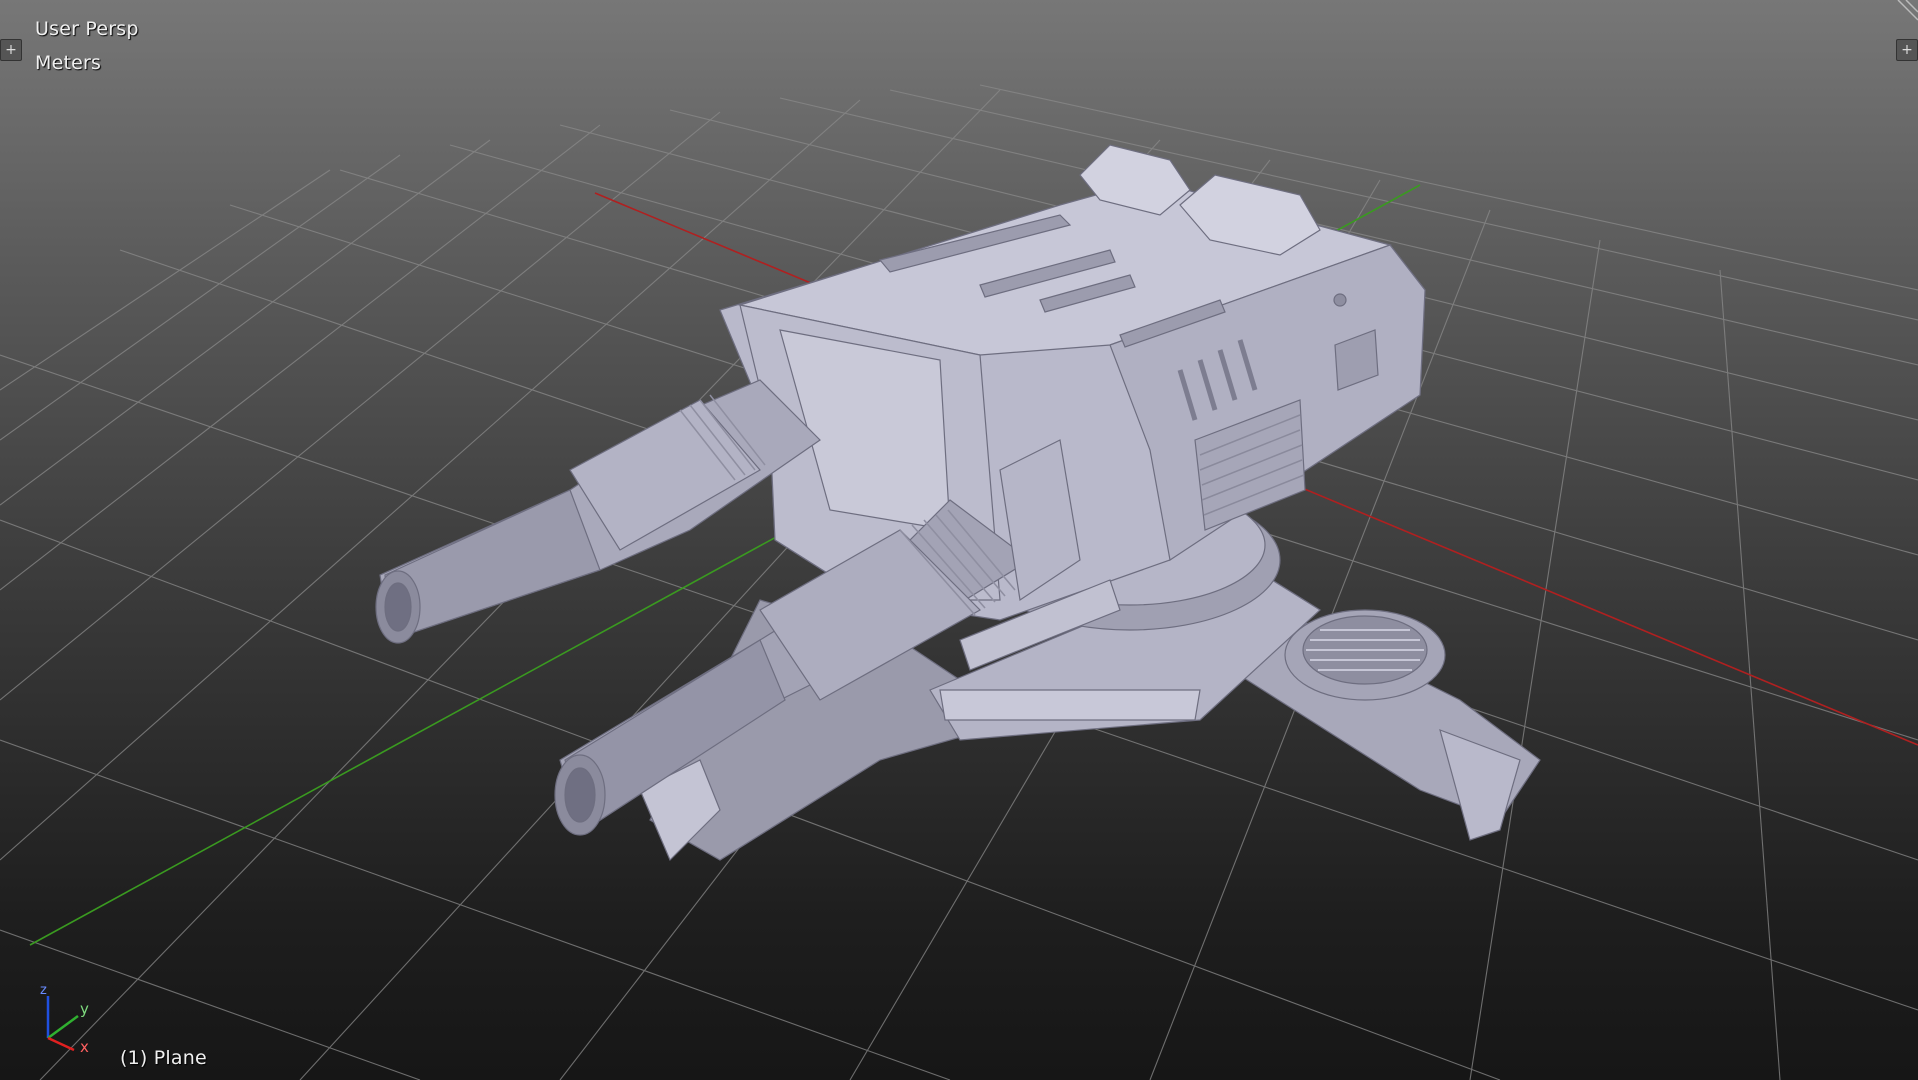  I want to click on active-object-label: (1) Plane, so click(163, 1058).